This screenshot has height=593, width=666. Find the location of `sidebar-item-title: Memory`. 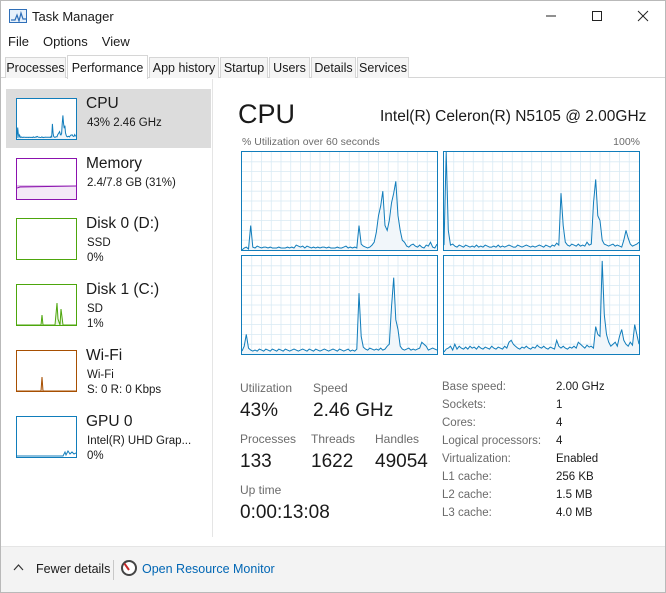

sidebar-item-title: Memory is located at coordinates (114, 163).